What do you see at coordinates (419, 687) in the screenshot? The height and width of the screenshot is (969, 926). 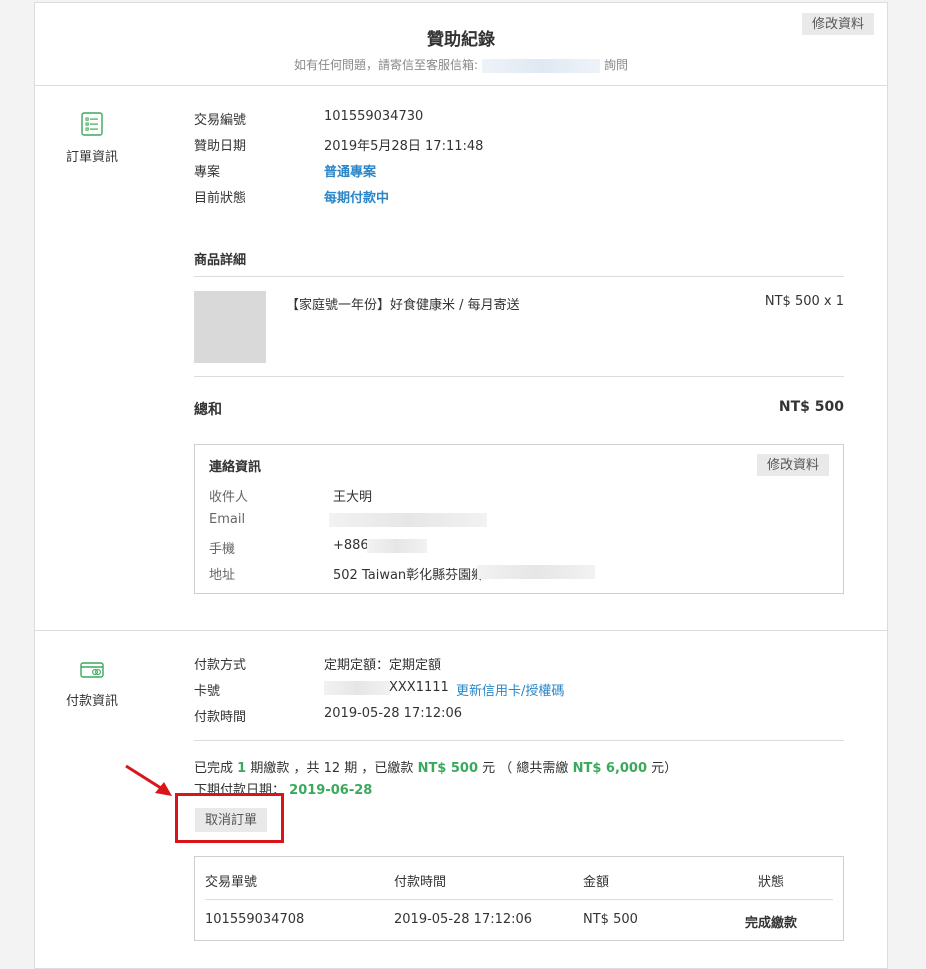 I see `card-number-value: XXX1111` at bounding box center [419, 687].